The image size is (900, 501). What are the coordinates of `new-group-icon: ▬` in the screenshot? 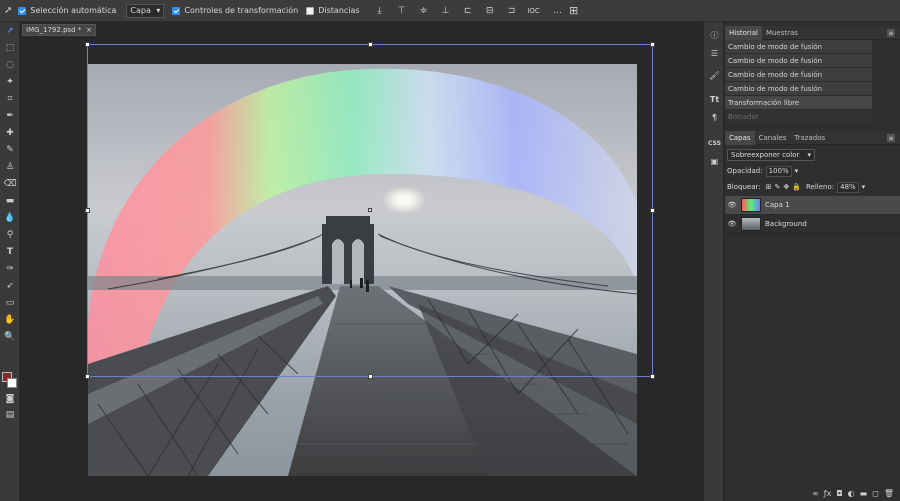 It's located at (864, 493).